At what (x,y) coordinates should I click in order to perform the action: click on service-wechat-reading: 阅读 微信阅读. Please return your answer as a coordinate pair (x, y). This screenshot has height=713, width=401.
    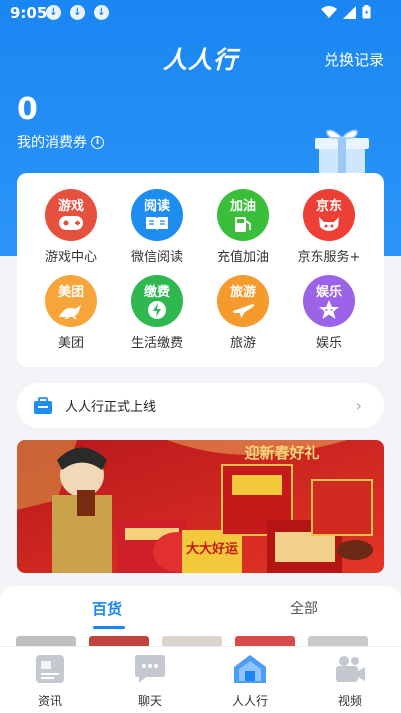
    Looking at the image, I should click on (157, 229).